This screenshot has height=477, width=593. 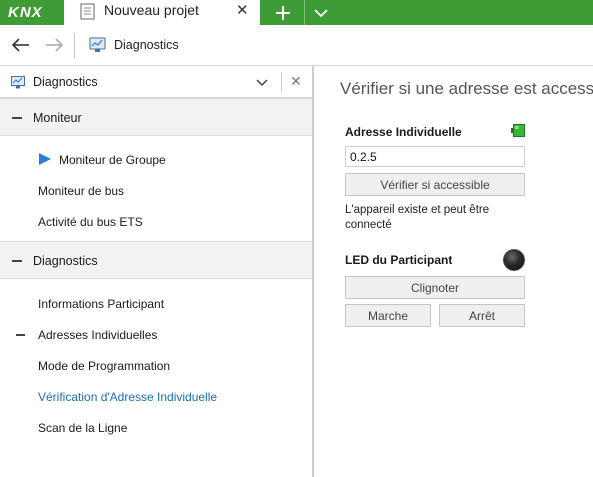 I want to click on led-label: LED du Participant, so click(x=399, y=260).